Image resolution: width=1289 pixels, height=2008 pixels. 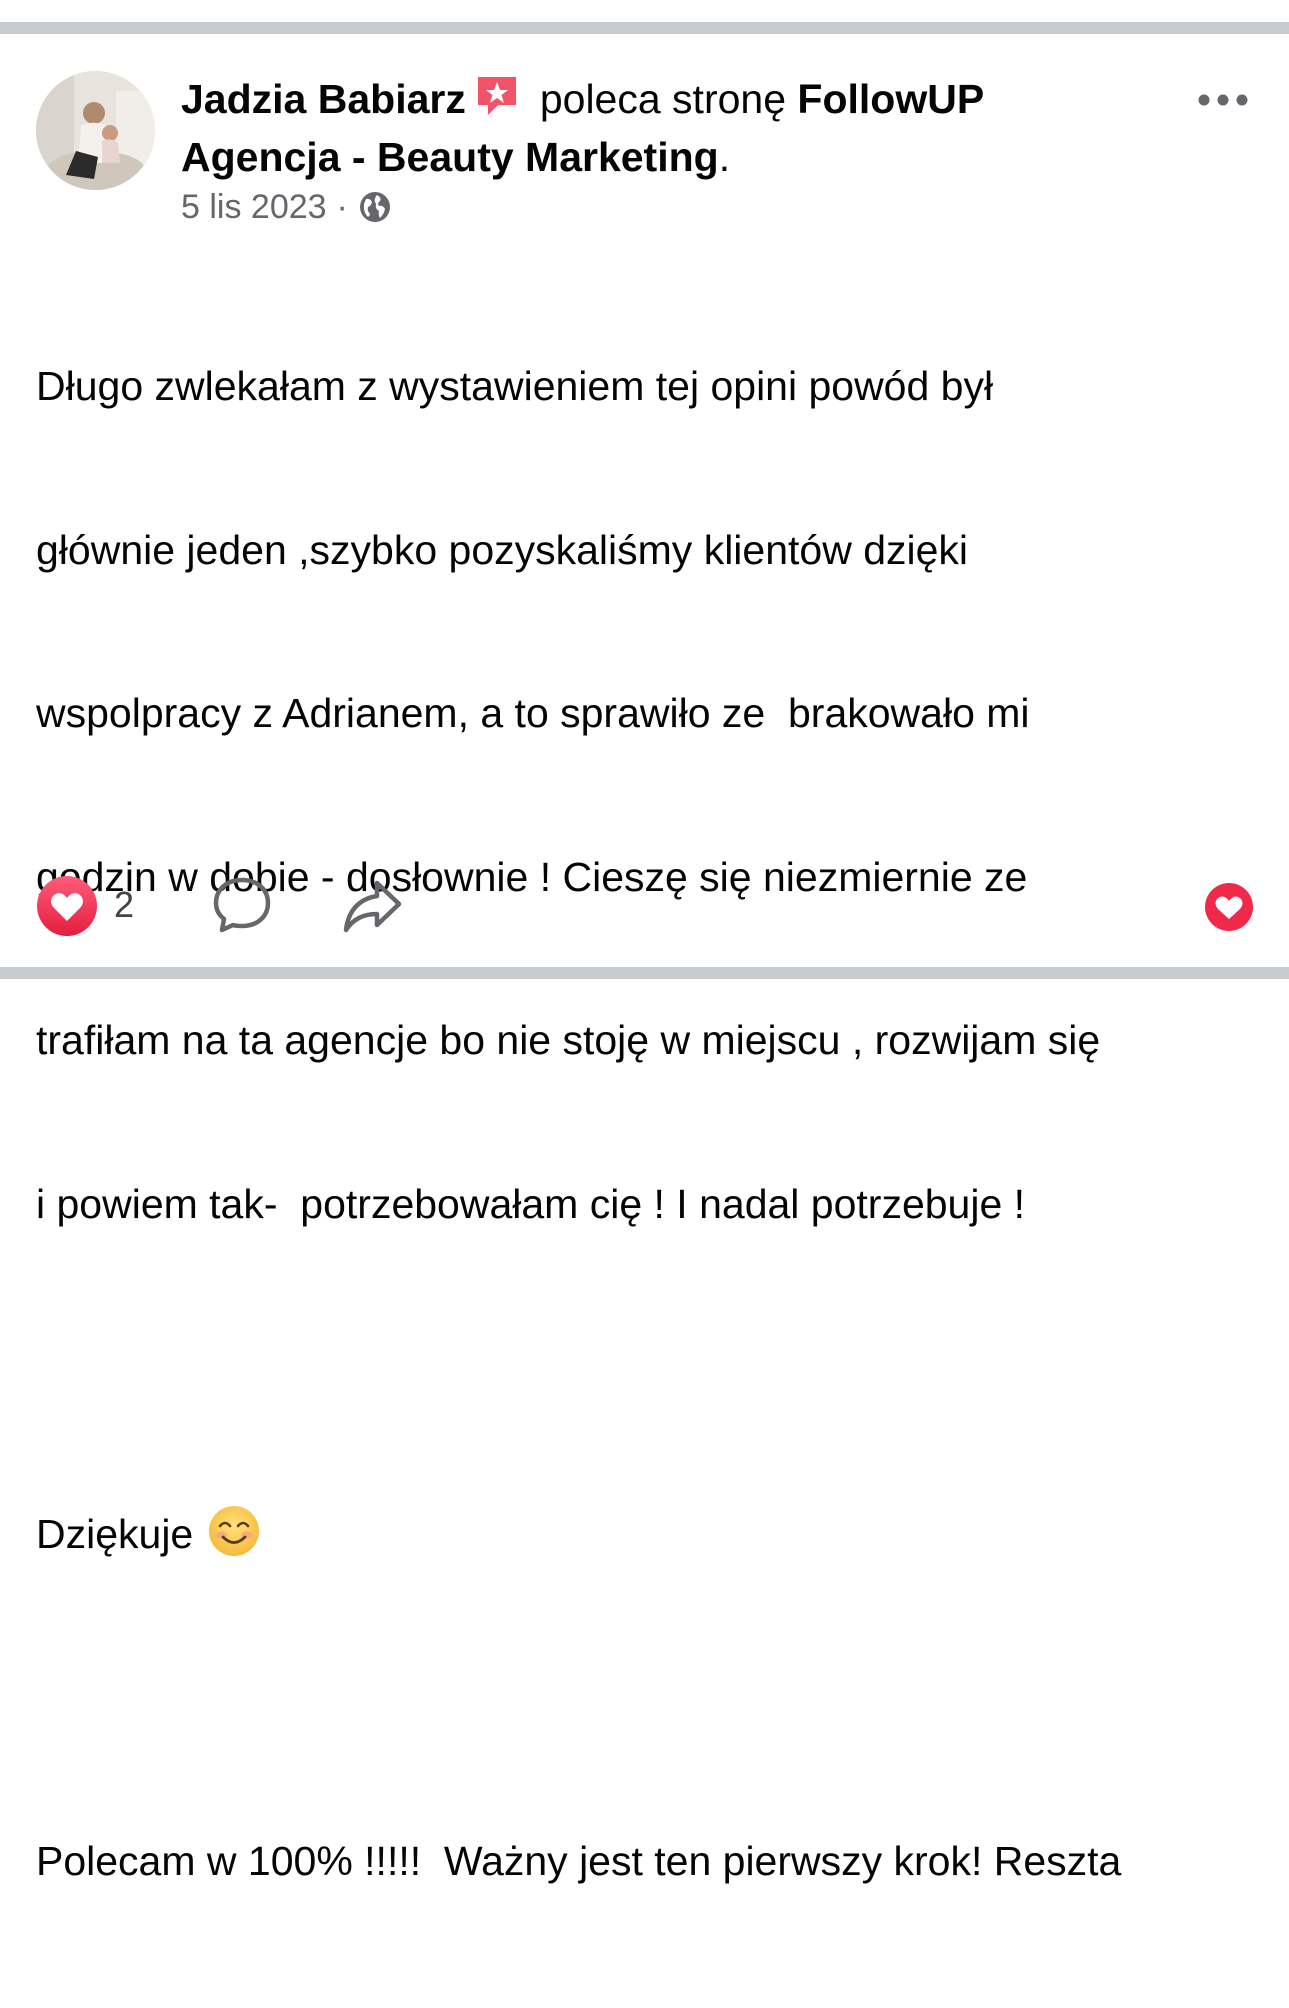 I want to click on recommendation-text: poleca stronę, so click(x=663, y=99).